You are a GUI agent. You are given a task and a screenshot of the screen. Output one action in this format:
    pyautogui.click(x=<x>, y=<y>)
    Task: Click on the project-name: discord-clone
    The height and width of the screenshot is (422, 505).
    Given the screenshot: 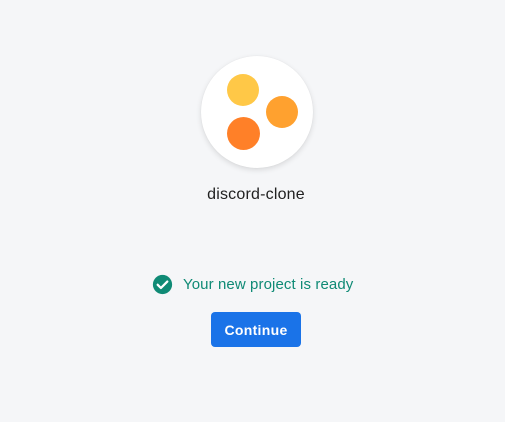 What is the action you would take?
    pyautogui.click(x=256, y=194)
    